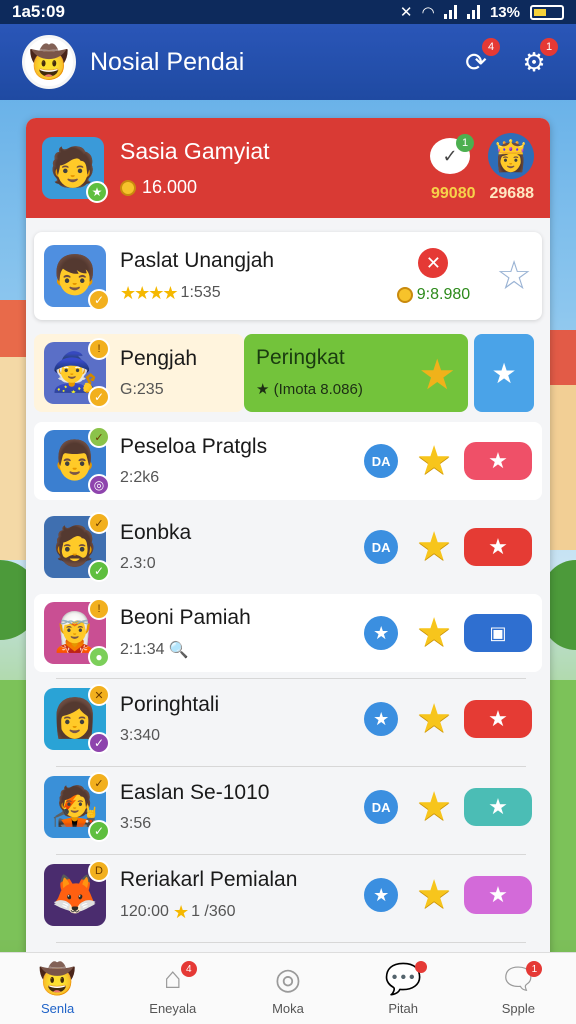 This screenshot has height=1024, width=576. What do you see at coordinates (188, 969) in the screenshot?
I see `nav-badge: 4` at bounding box center [188, 969].